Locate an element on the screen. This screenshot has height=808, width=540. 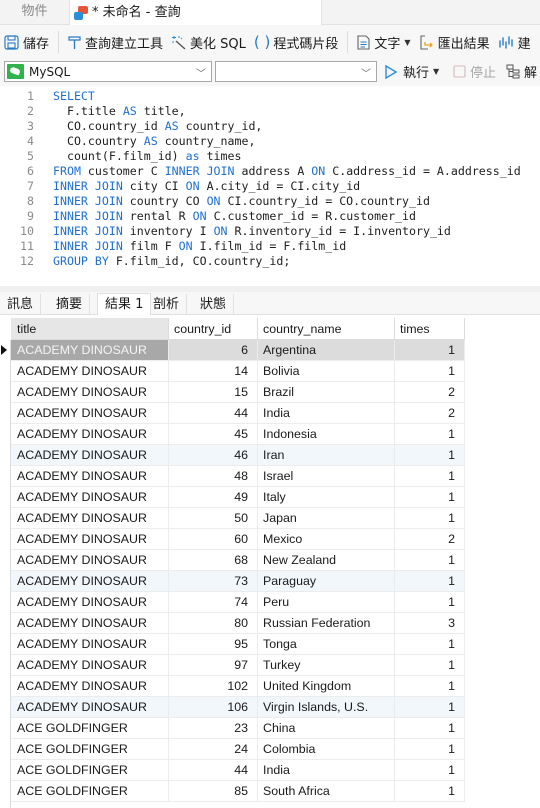
table-row: ACADEMY DINOSAUR 102 United Kingdom 1 is located at coordinates (232, 686).